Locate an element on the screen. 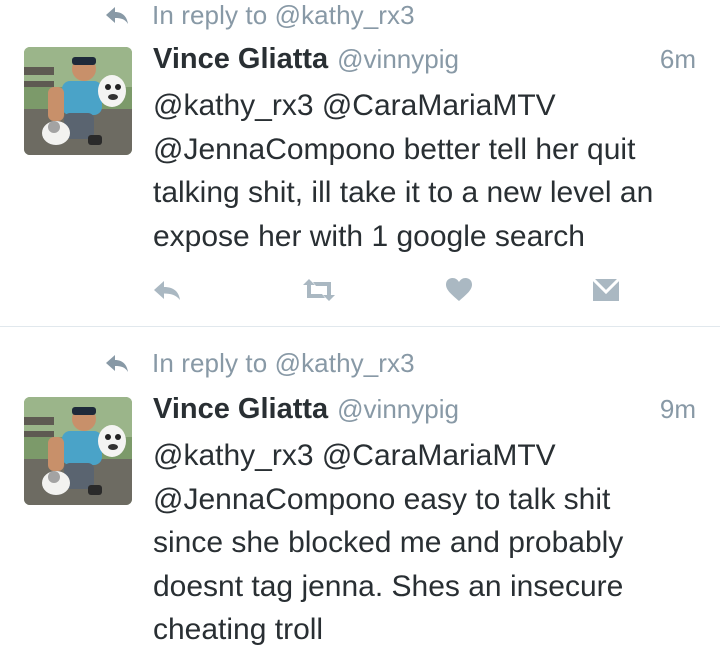 The height and width of the screenshot is (657, 720). tweet-text-line: since she blocked me and probably is located at coordinates (388, 542).